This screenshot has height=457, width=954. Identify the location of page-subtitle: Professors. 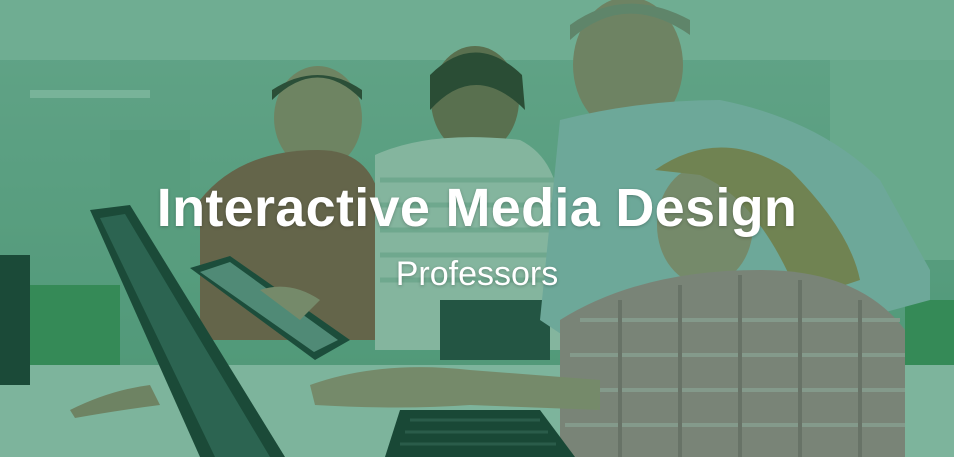
(477, 274).